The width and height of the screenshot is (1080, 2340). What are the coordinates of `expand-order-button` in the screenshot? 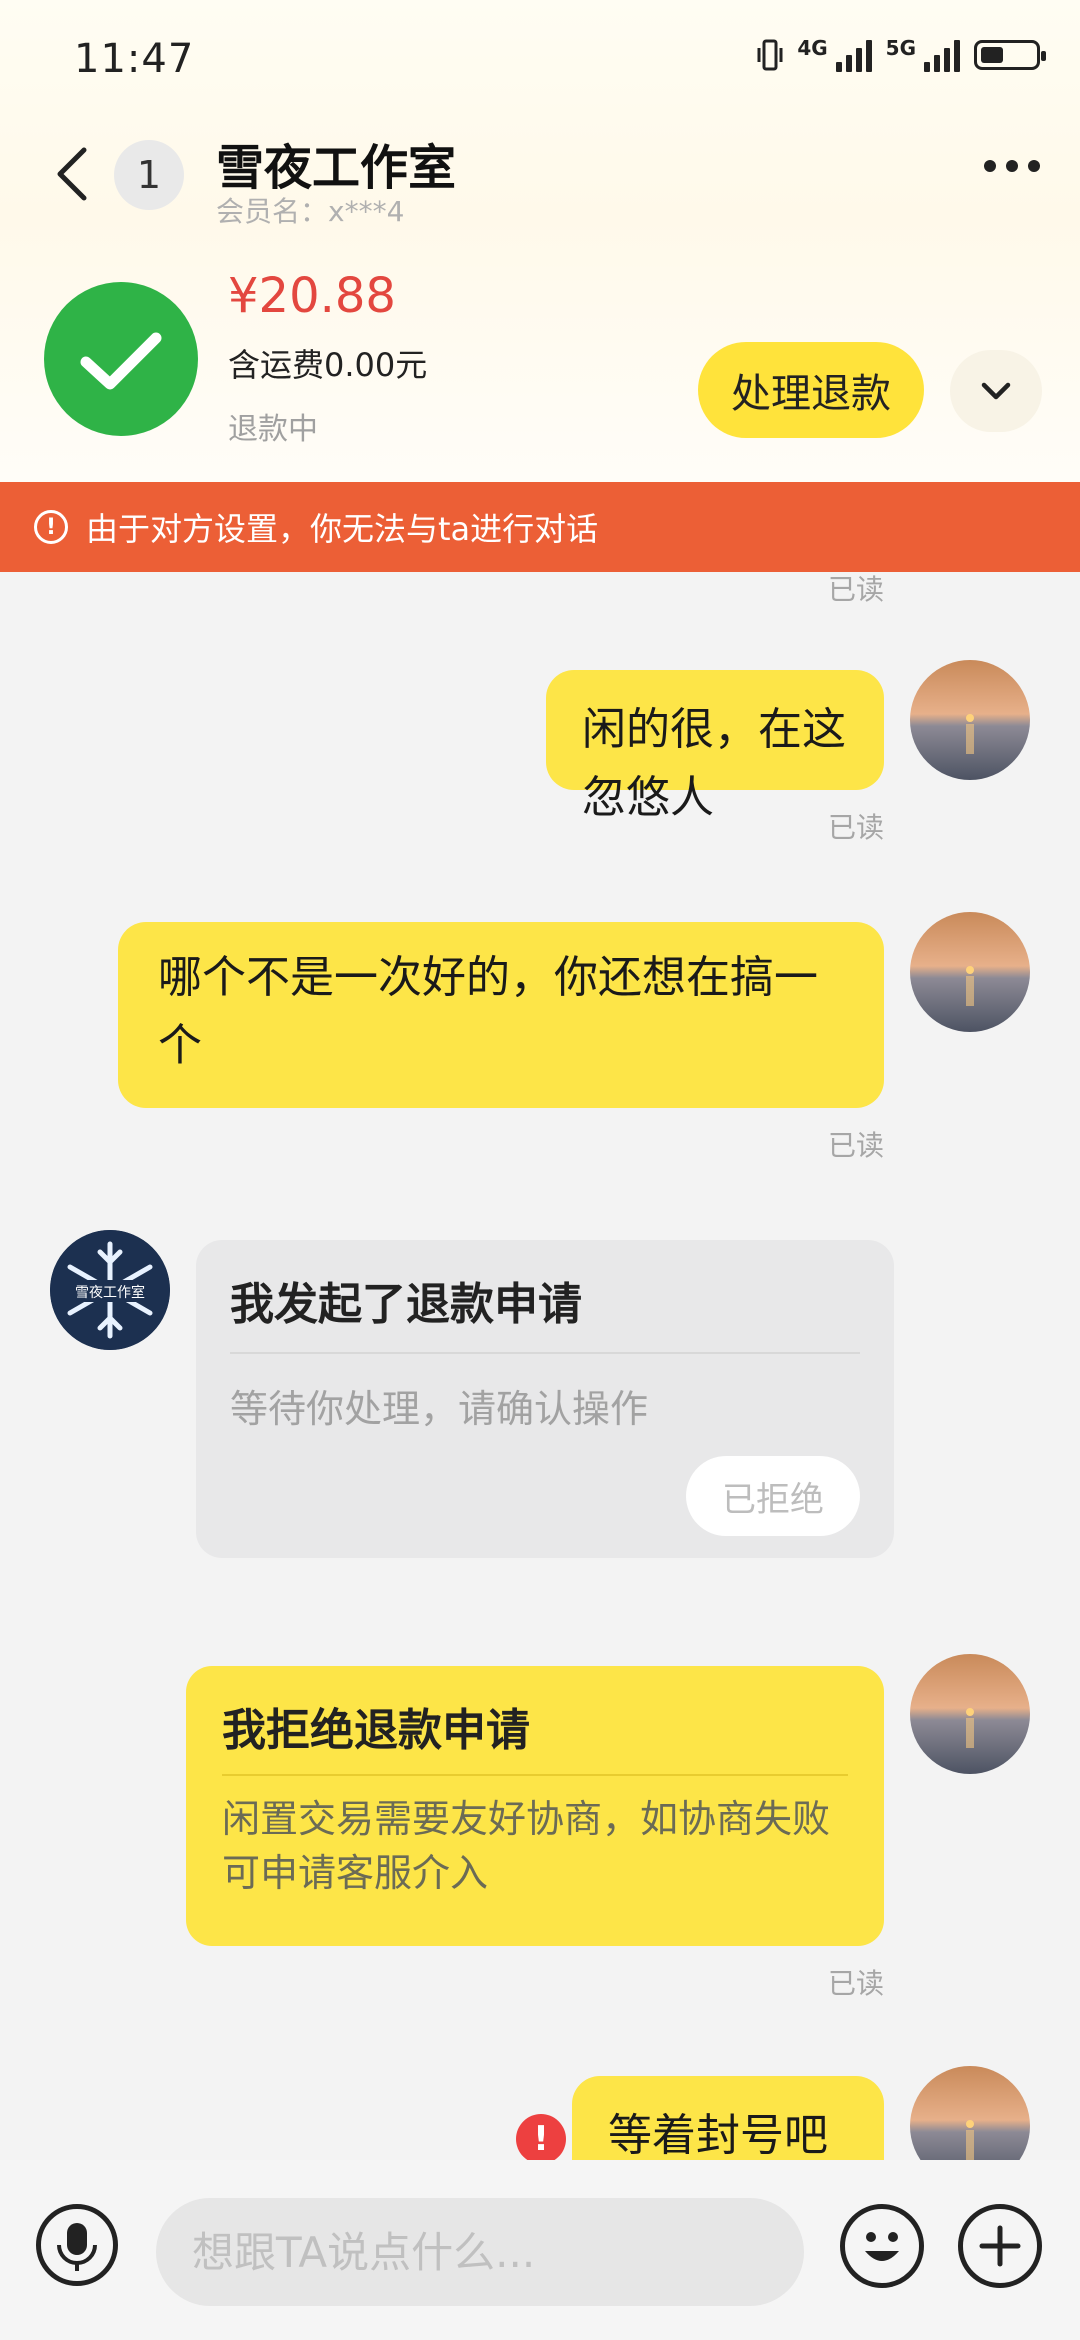 It's located at (996, 391).